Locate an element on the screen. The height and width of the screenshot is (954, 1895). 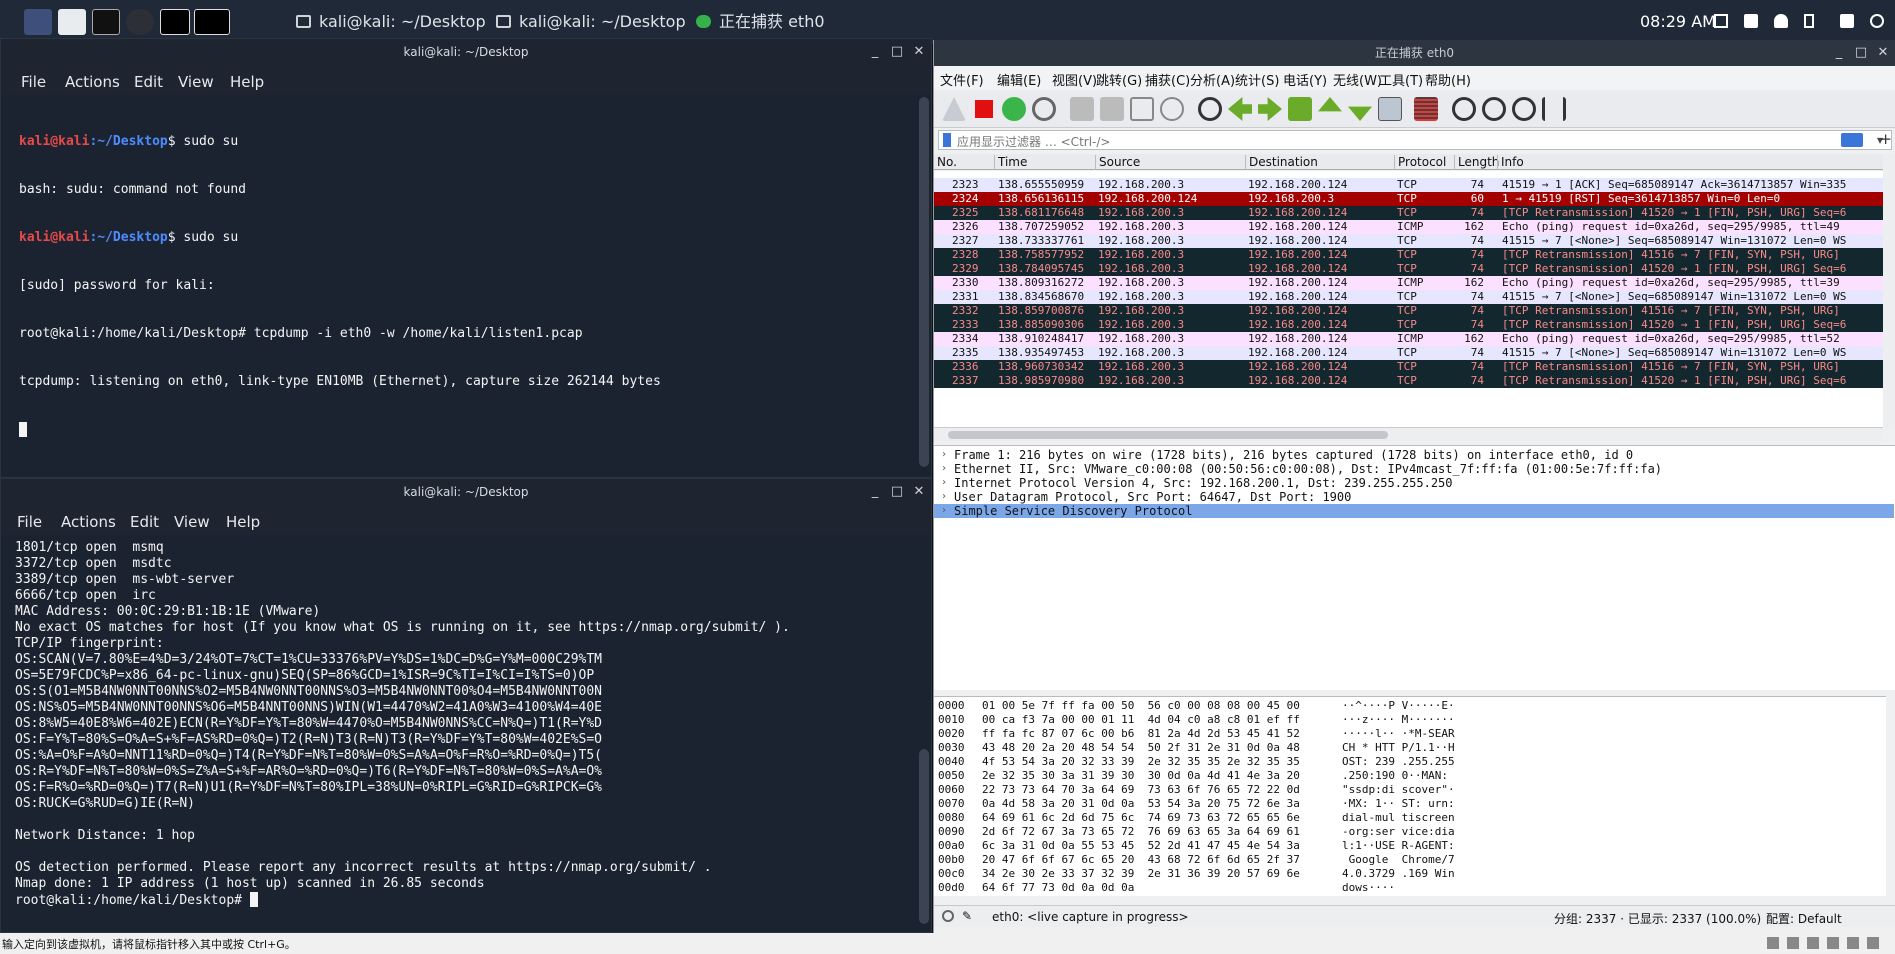
scroll-thumb is located at coordinates (1168, 435).